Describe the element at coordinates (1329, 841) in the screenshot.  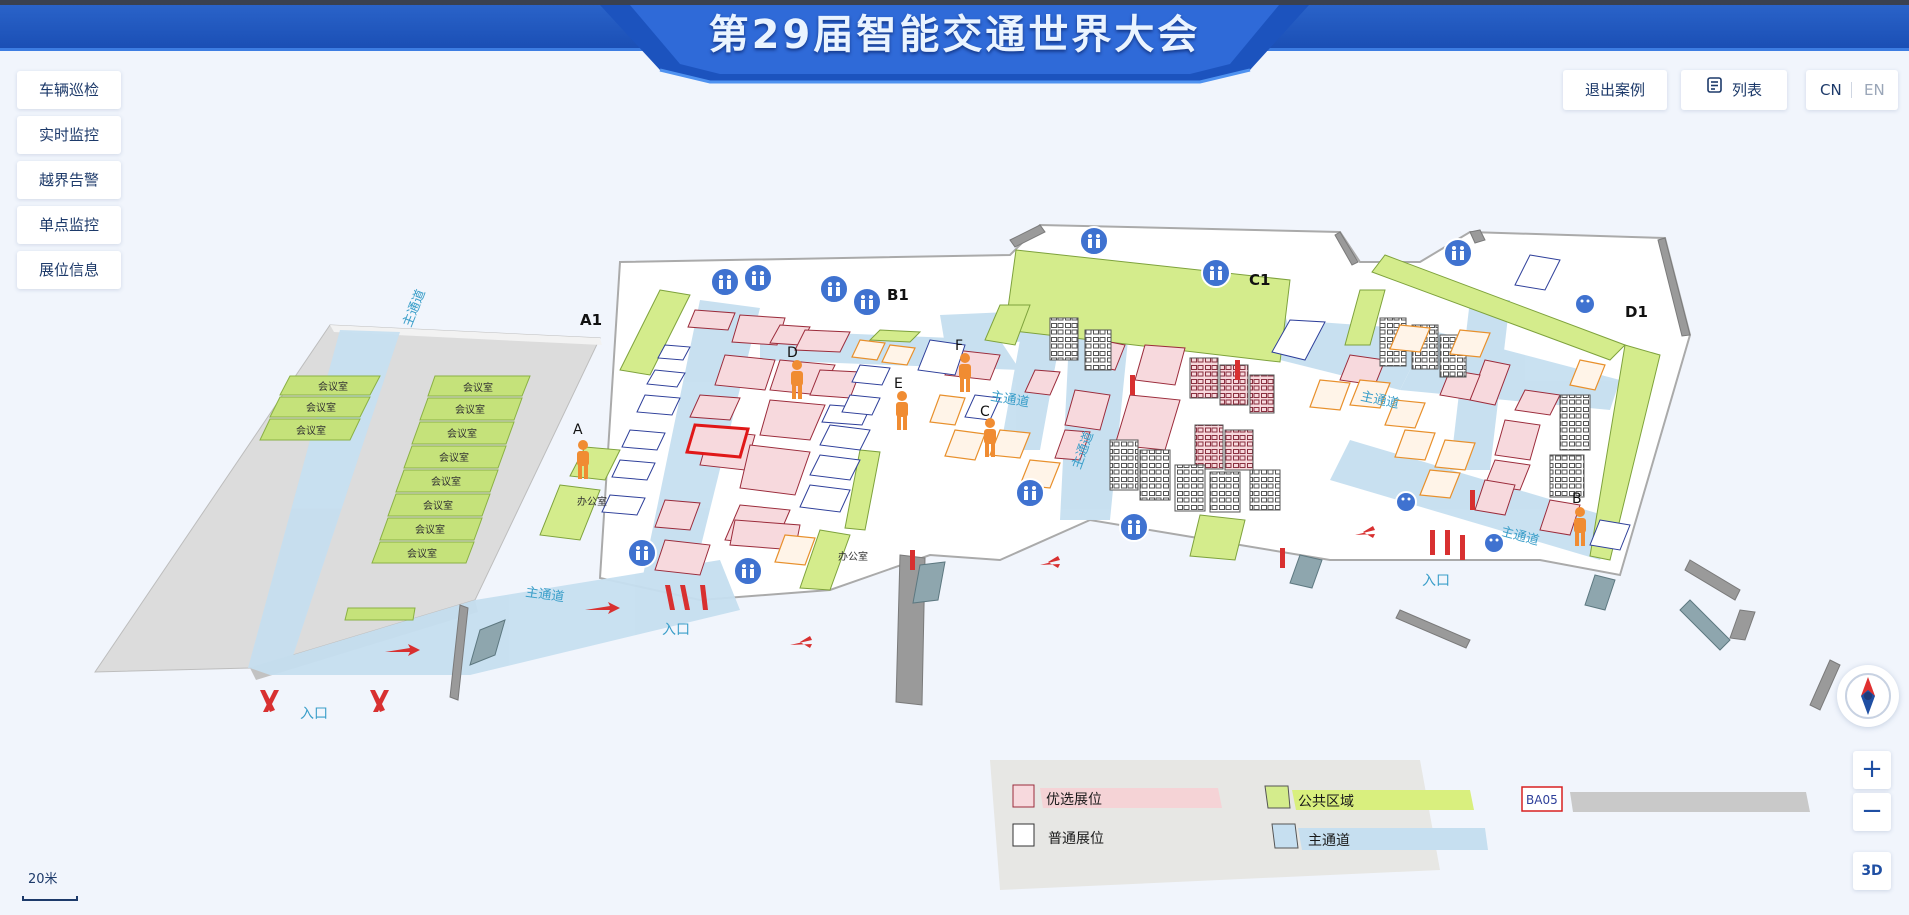
I see `legend-main-road-label: 主通道` at that location.